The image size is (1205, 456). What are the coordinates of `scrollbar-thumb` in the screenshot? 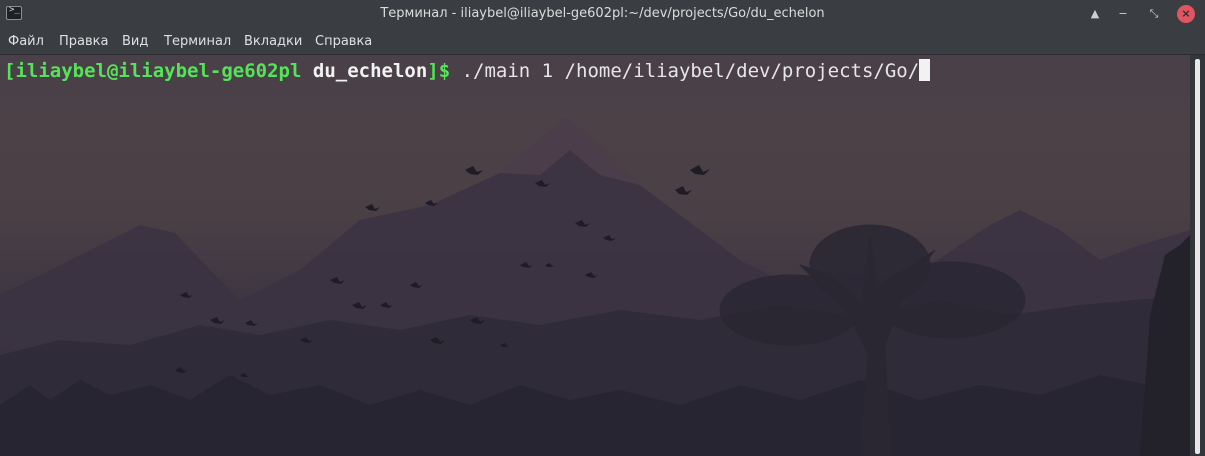 It's located at (1197, 256).